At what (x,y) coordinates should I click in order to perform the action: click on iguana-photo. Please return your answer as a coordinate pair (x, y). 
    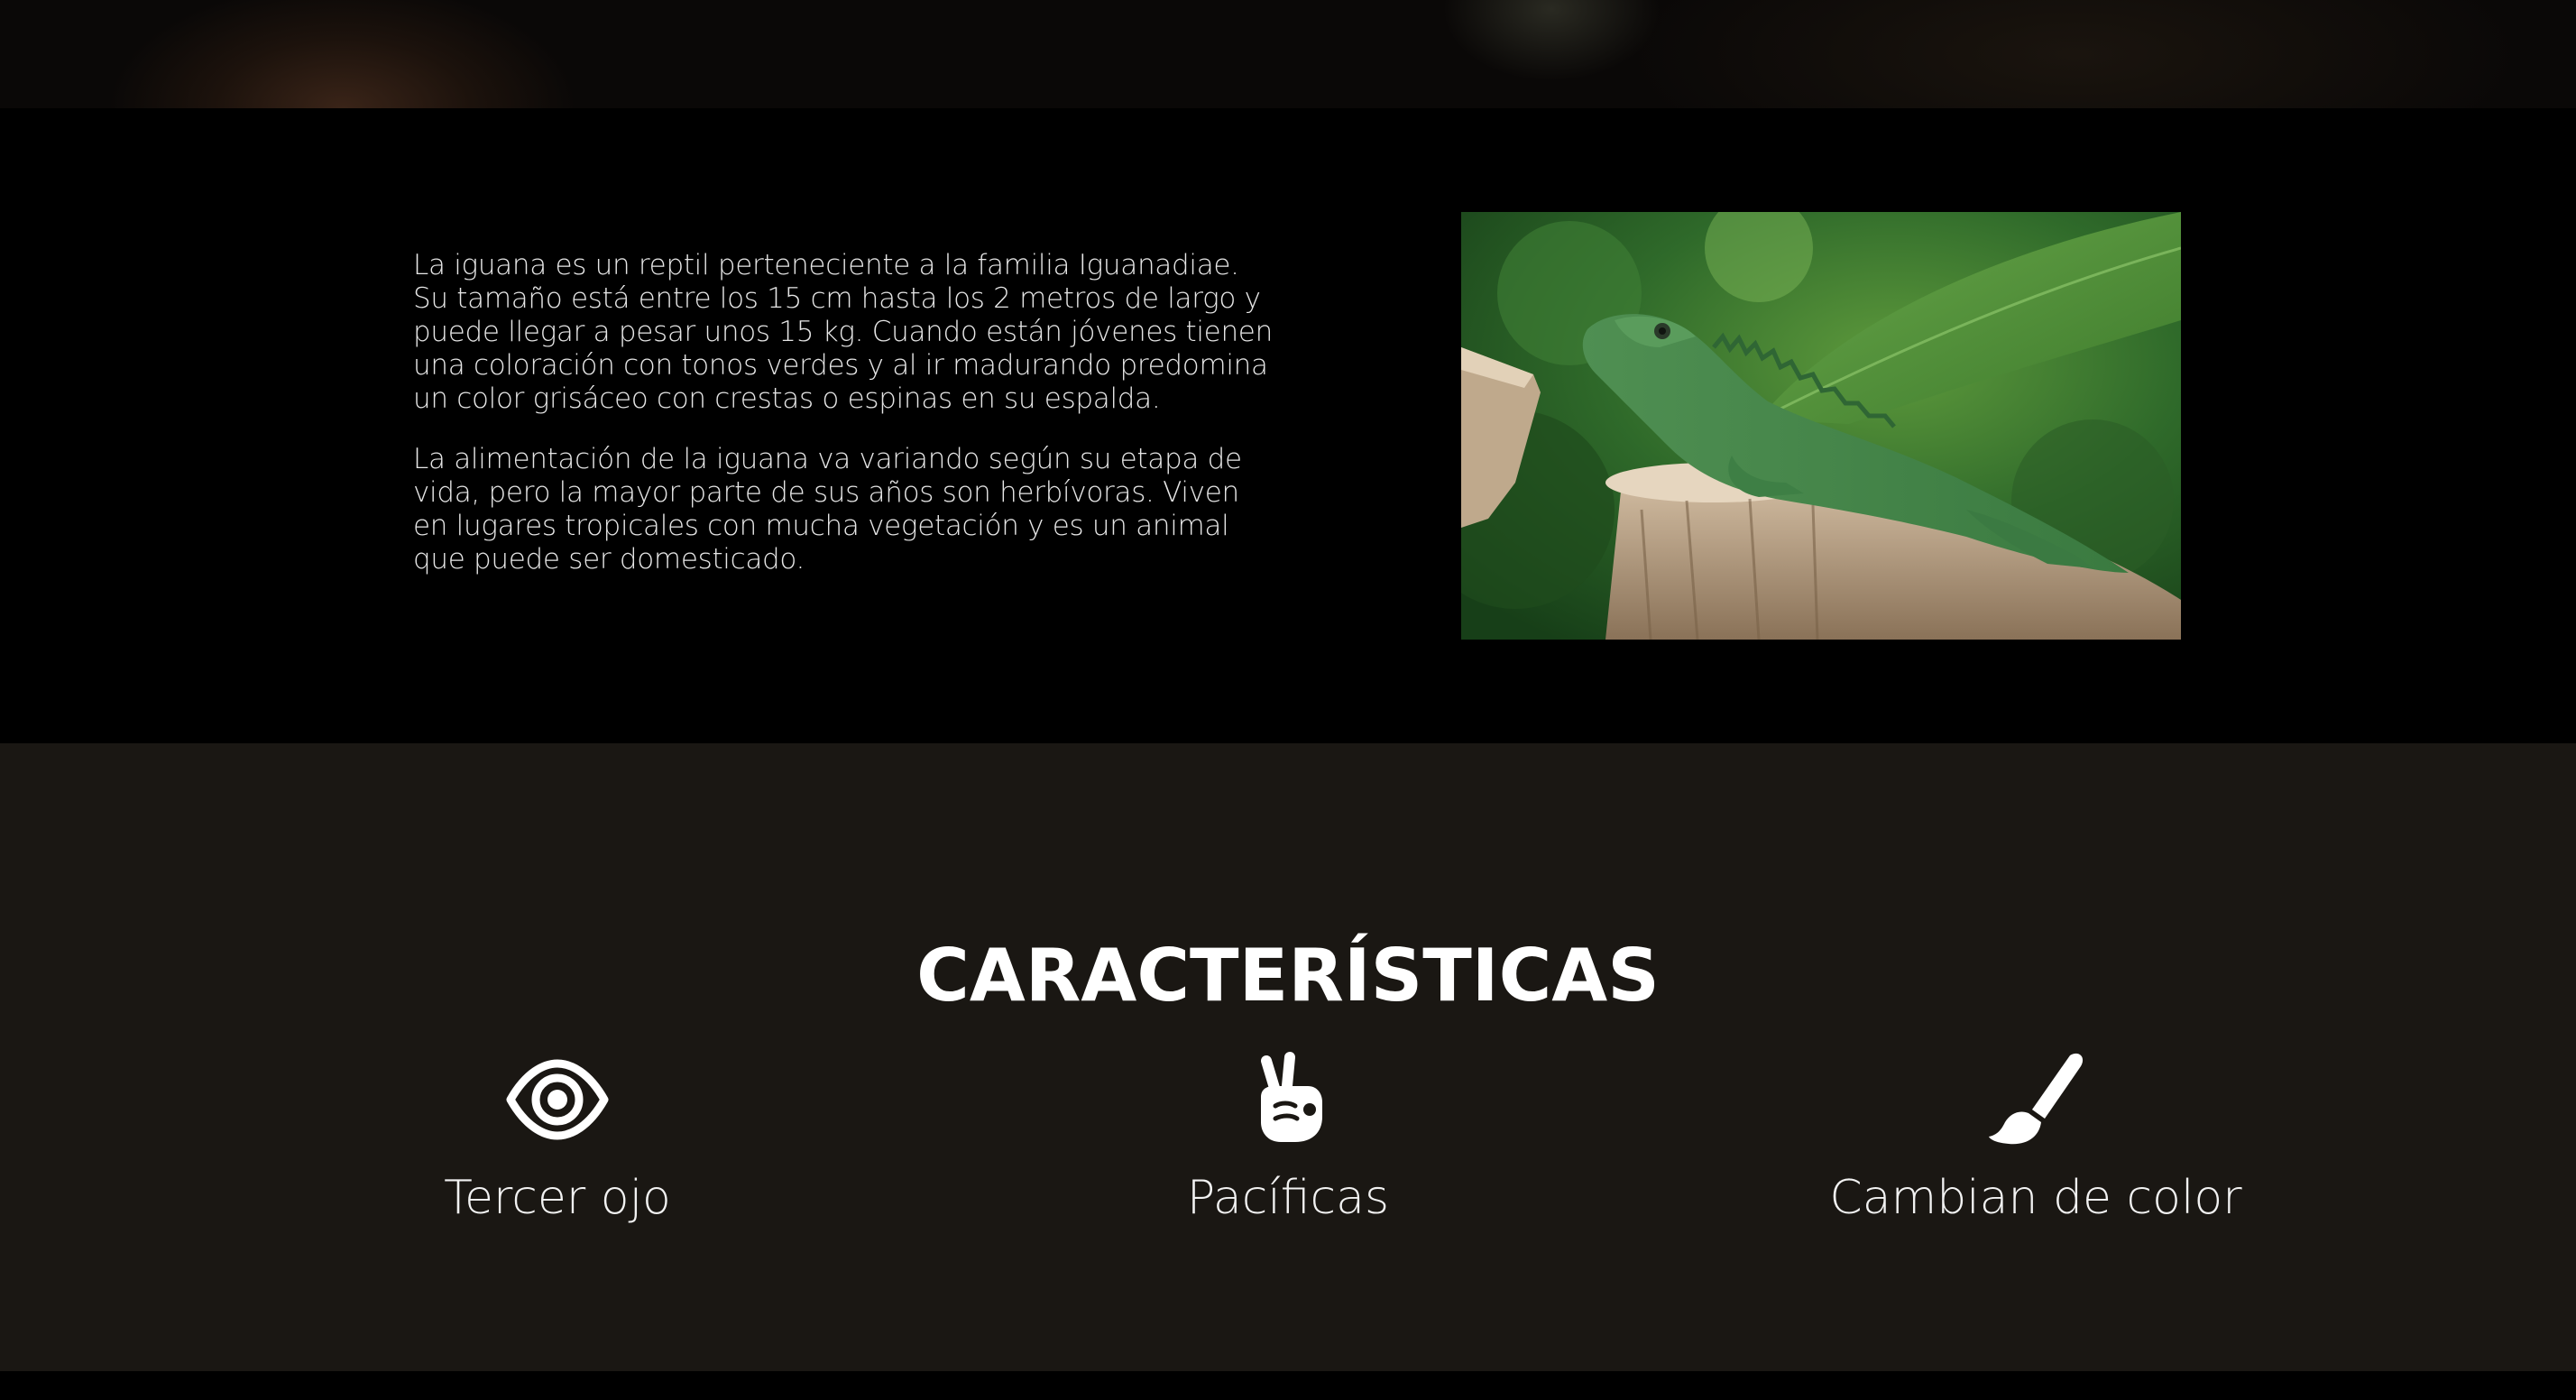
    Looking at the image, I should click on (1821, 426).